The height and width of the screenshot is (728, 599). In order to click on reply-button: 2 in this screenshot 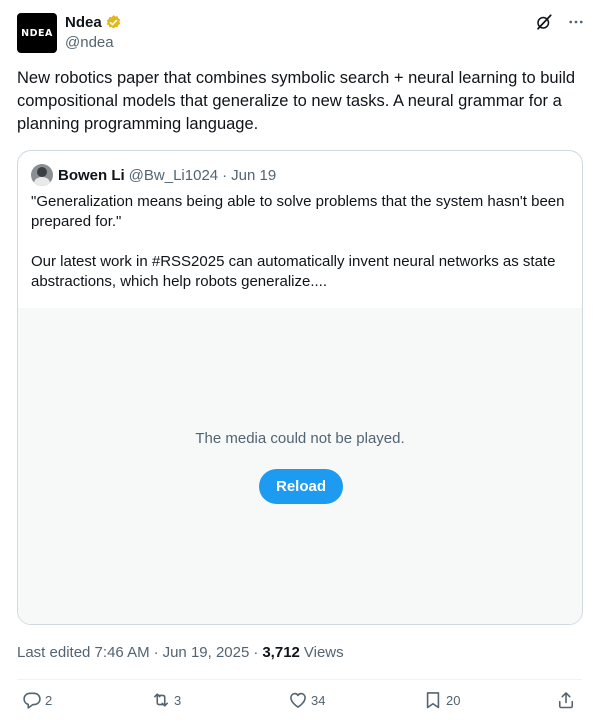, I will do `click(37, 700)`.